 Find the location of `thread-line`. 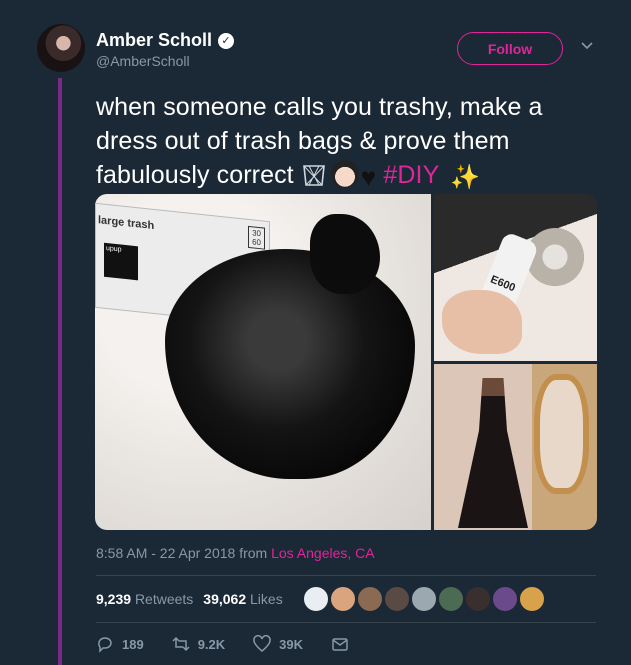

thread-line is located at coordinates (60, 371).